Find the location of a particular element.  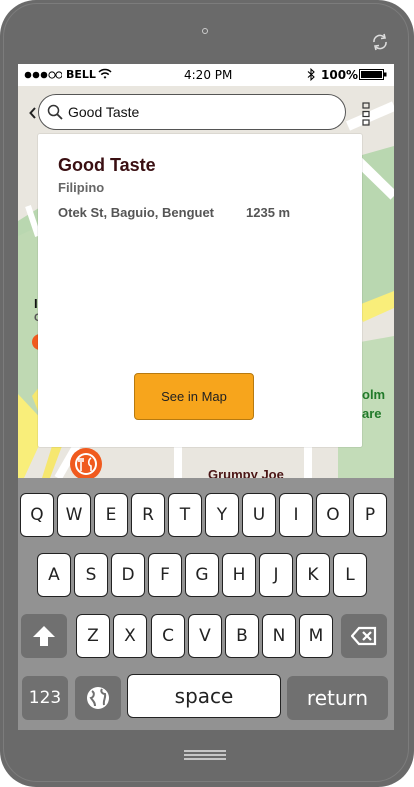

globe-key is located at coordinates (98, 698).